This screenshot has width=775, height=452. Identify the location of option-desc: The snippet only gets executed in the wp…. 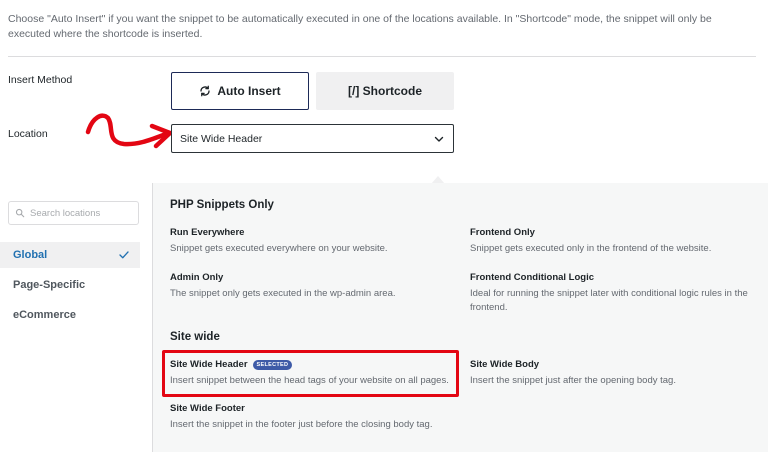
(283, 293).